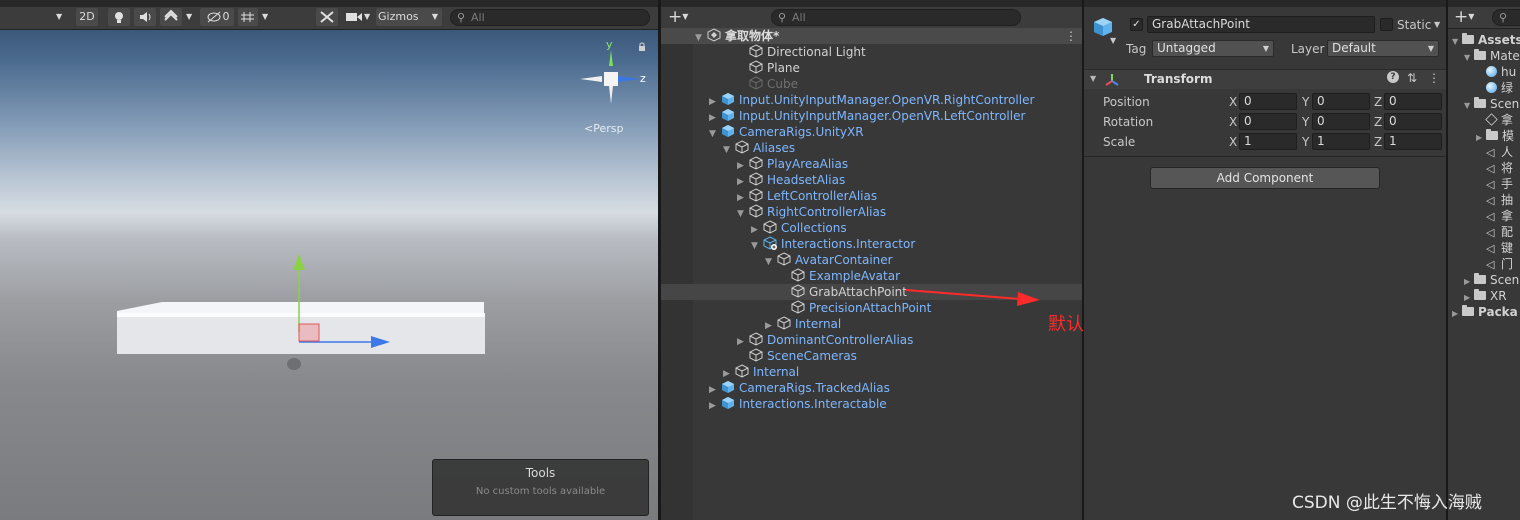 Image resolution: width=1520 pixels, height=520 pixels. What do you see at coordinates (1386, 24) in the screenshot?
I see `static-checkbox` at bounding box center [1386, 24].